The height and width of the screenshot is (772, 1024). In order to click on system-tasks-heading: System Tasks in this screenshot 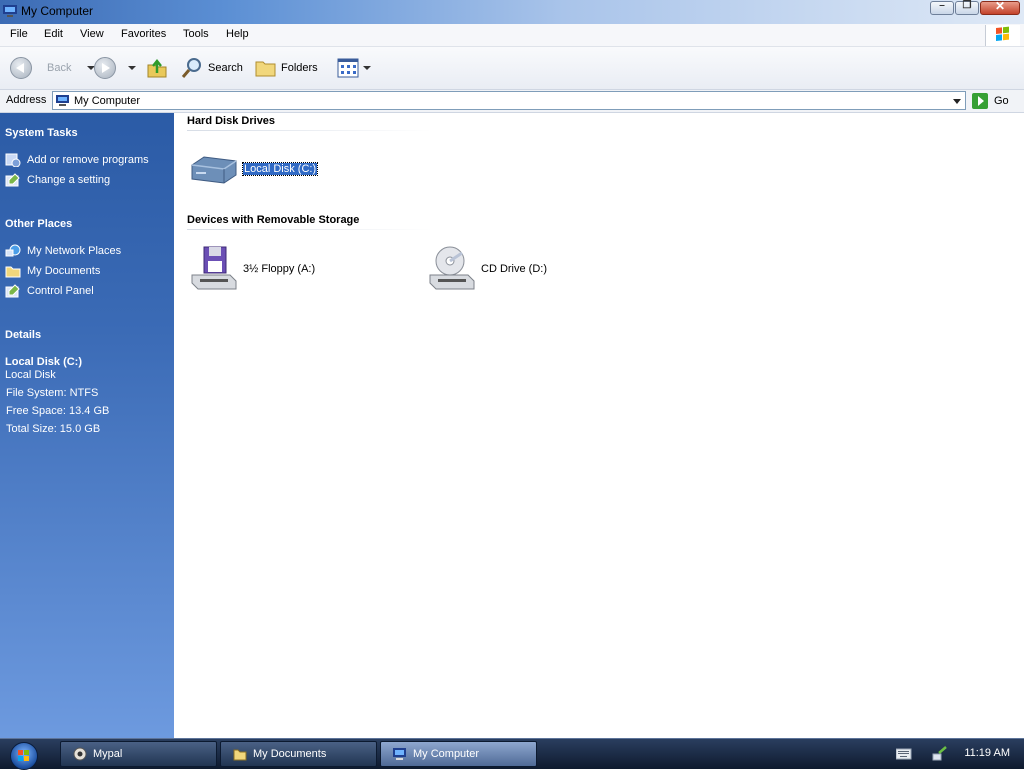, I will do `click(41, 133)`.